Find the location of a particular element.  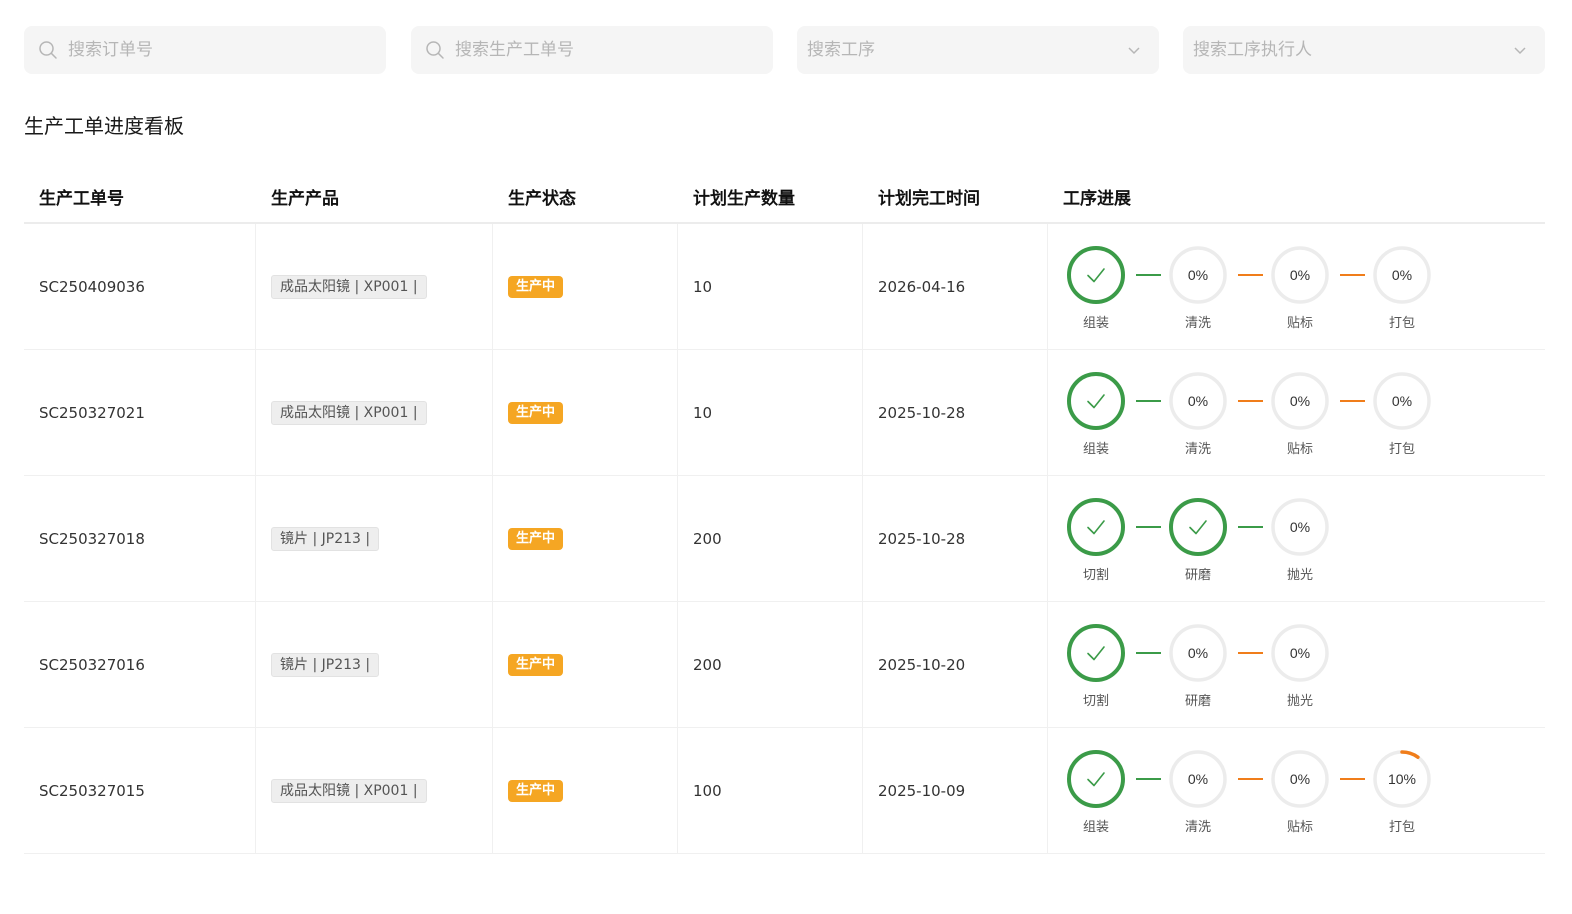

filter-bar: 搜索订单号 搜索生产工单号 搜索工序 搜索工序执行人 is located at coordinates (784, 50).